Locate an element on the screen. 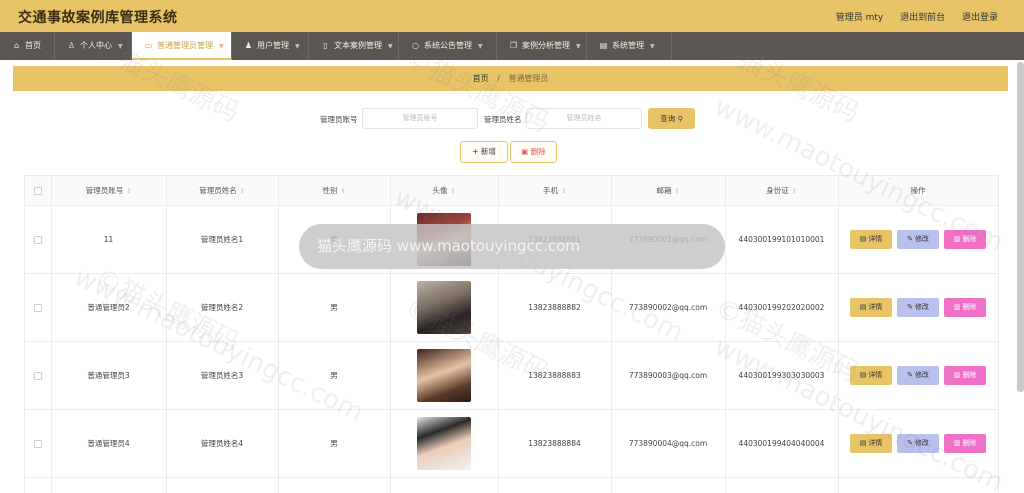  nav-item-label: 首页 is located at coordinates (33, 45).